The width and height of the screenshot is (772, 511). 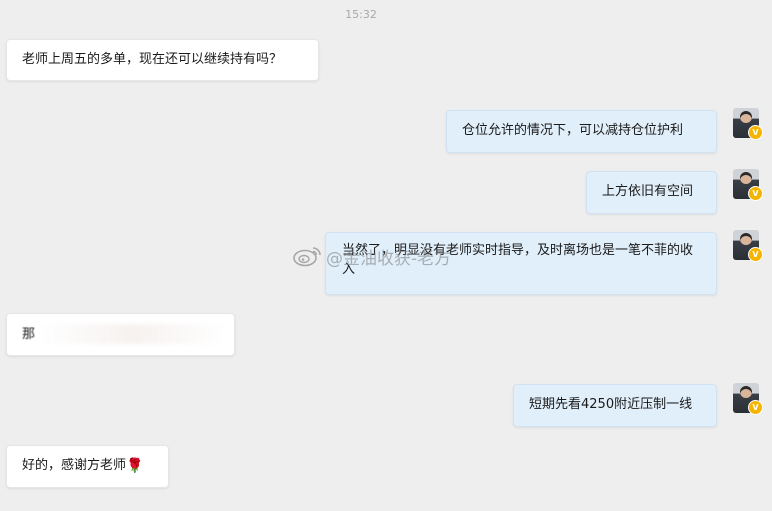 I want to click on message-bubble-incoming: 那, so click(x=120, y=334).